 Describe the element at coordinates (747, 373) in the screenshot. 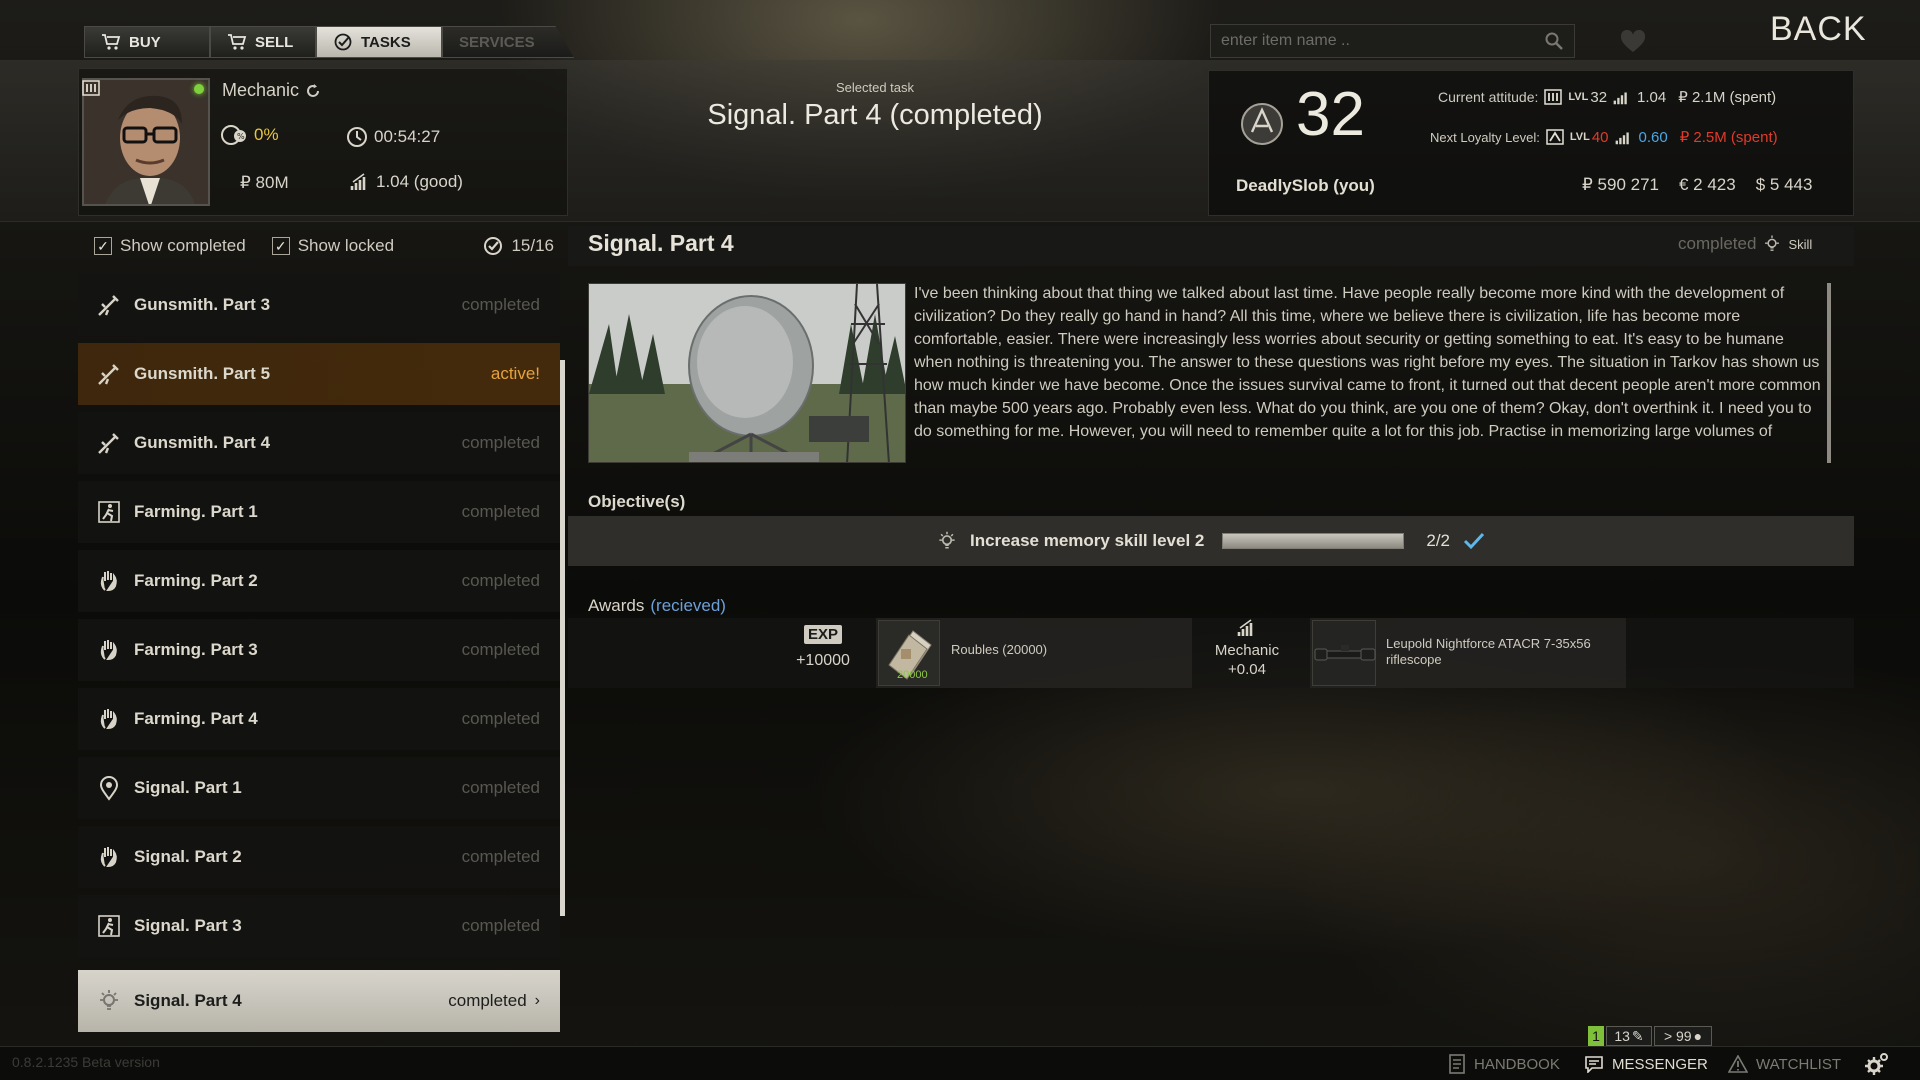

I see `task-image` at that location.